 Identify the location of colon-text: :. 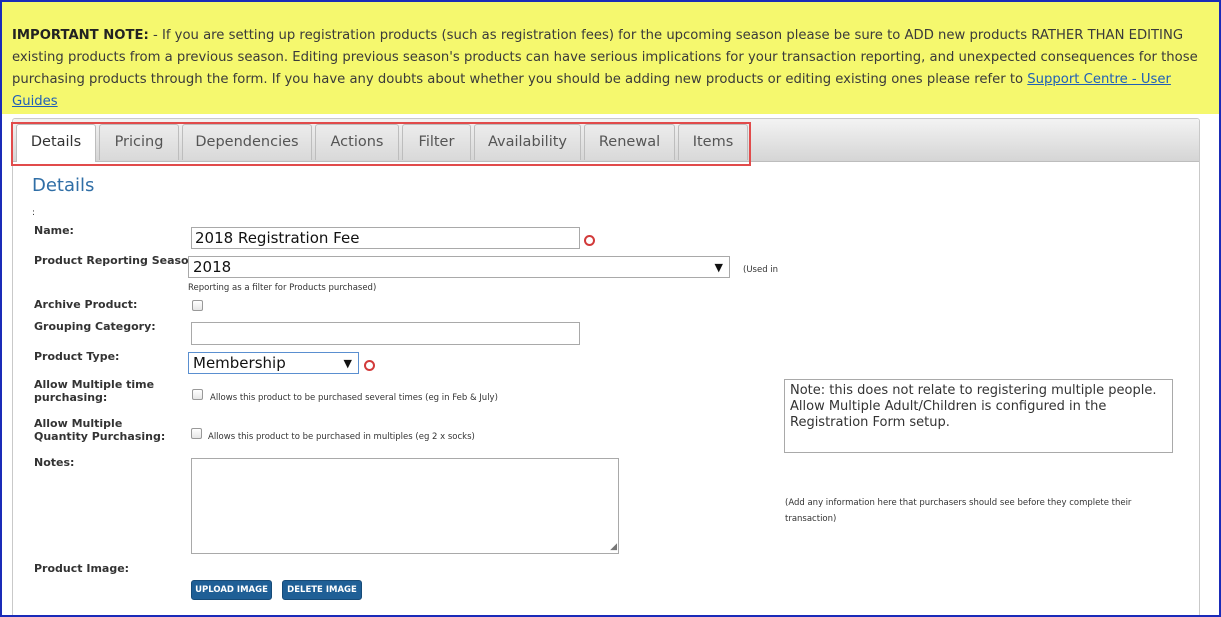
(34, 213).